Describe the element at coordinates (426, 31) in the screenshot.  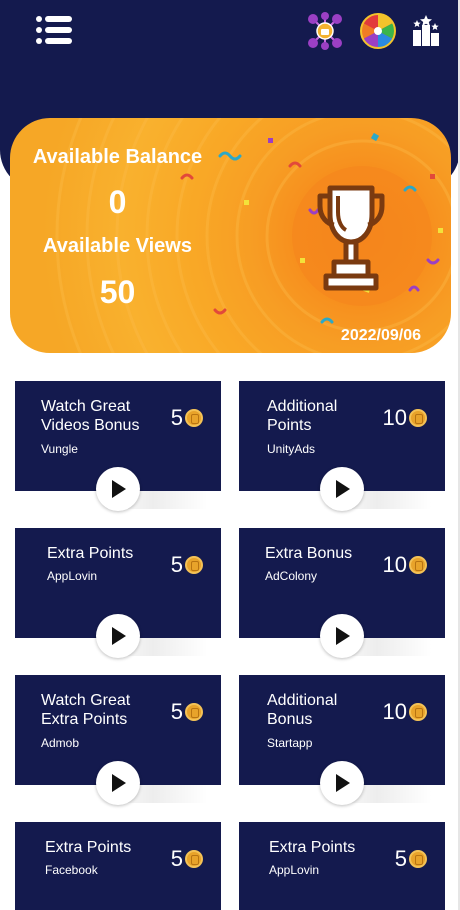
I see `leaderboard-icon` at that location.